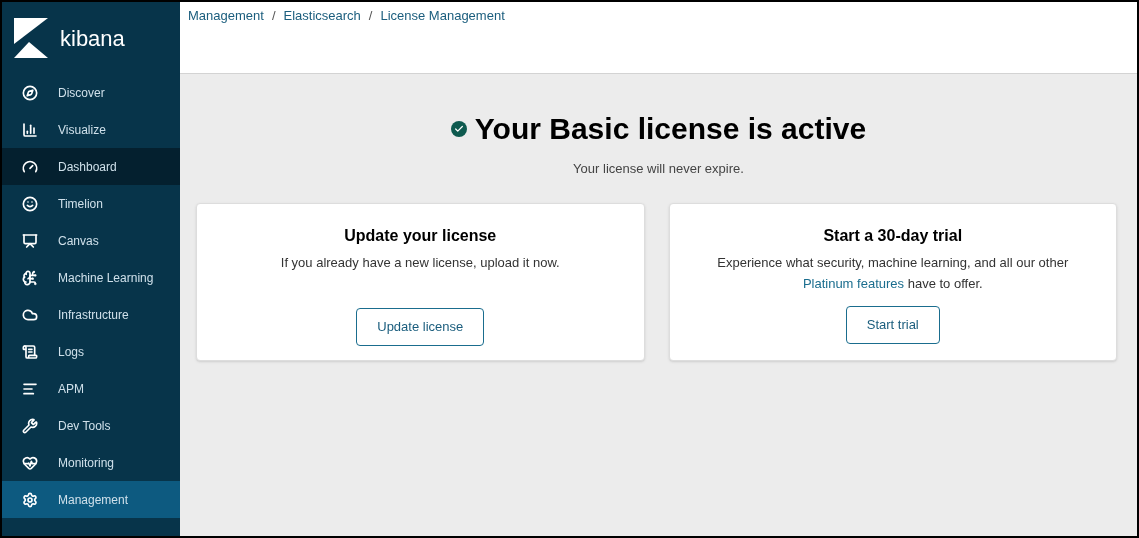 Image resolution: width=1139 pixels, height=538 pixels. I want to click on nav-item: Canvas, so click(91, 240).